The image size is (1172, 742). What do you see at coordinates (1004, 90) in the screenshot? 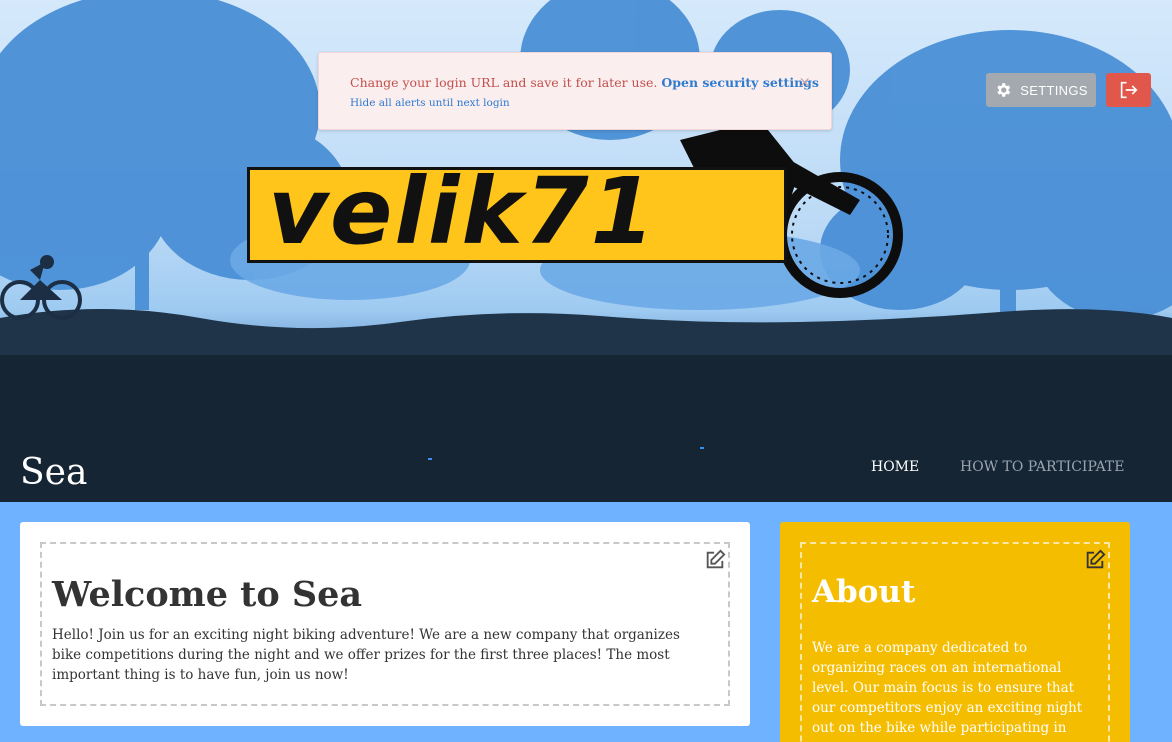
I see `gear-icon` at bounding box center [1004, 90].